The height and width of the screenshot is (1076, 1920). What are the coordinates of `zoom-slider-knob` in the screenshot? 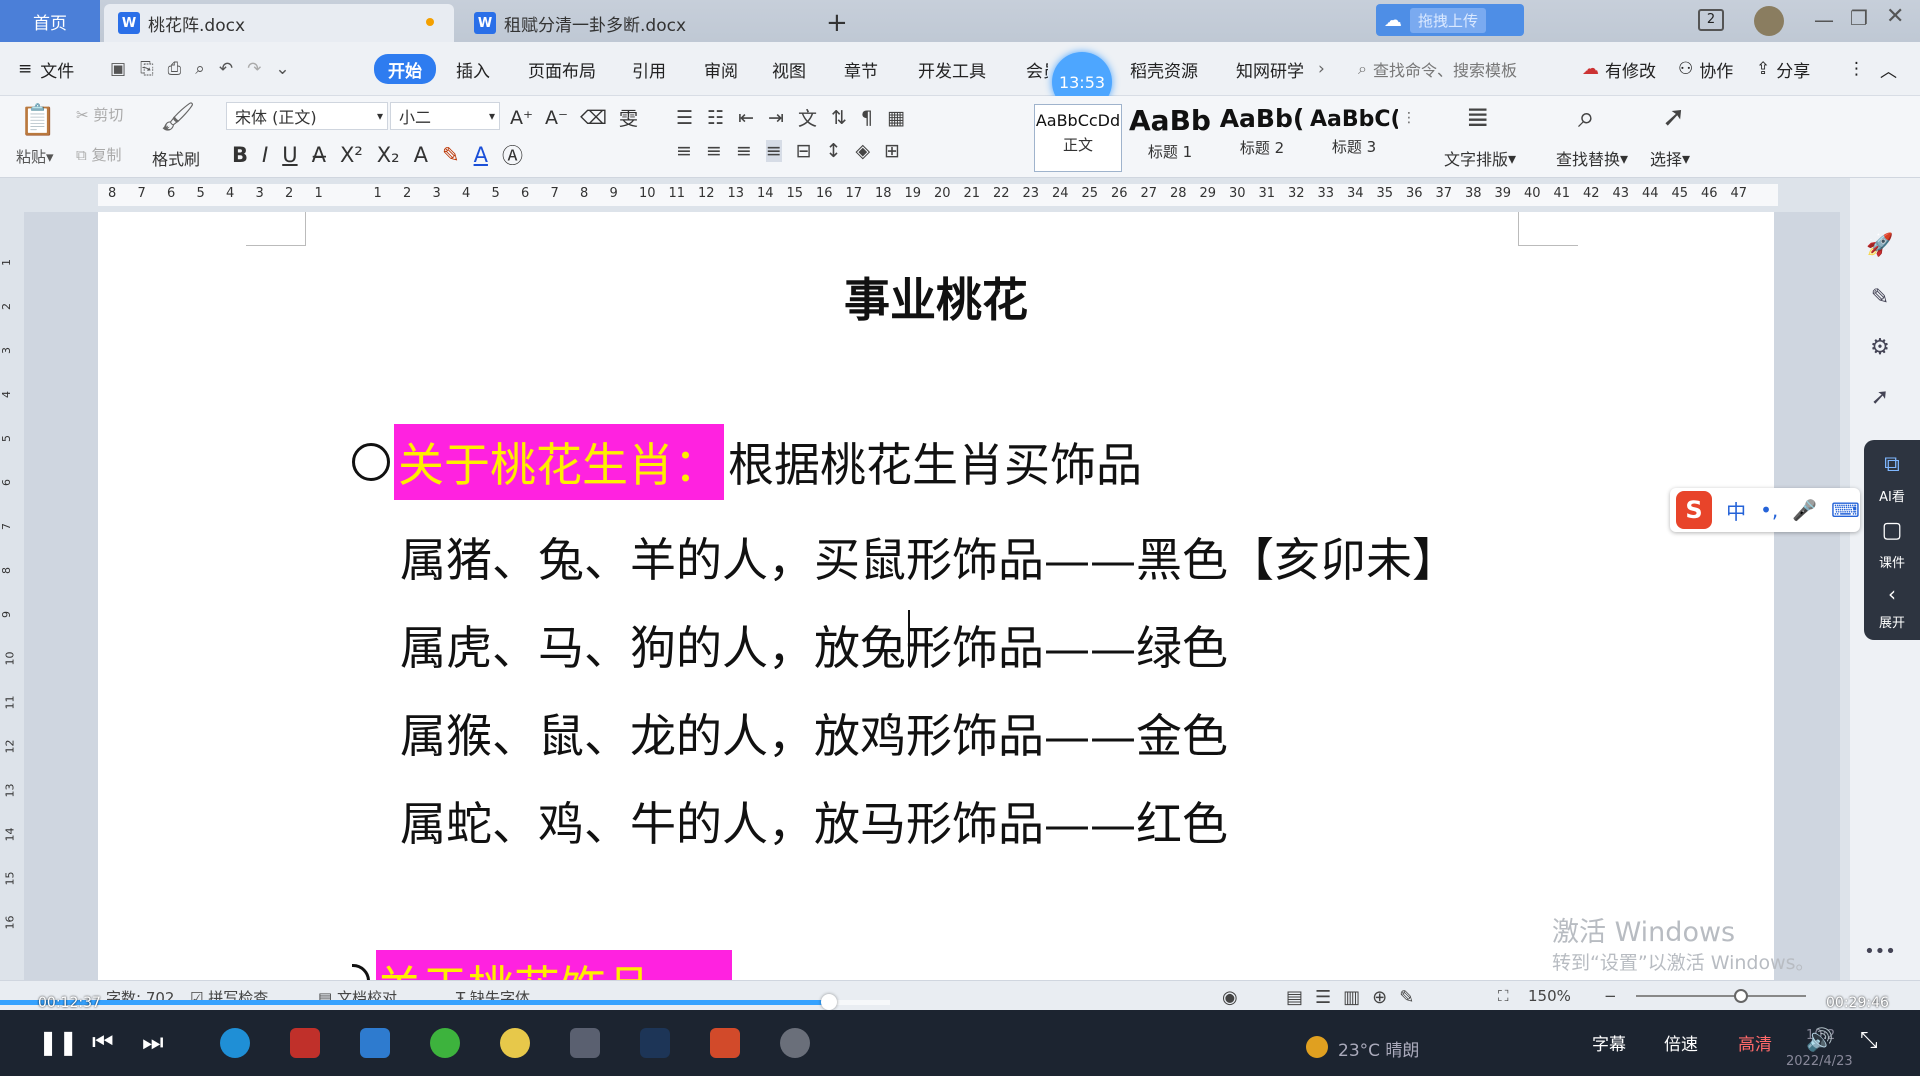 It's located at (1741, 996).